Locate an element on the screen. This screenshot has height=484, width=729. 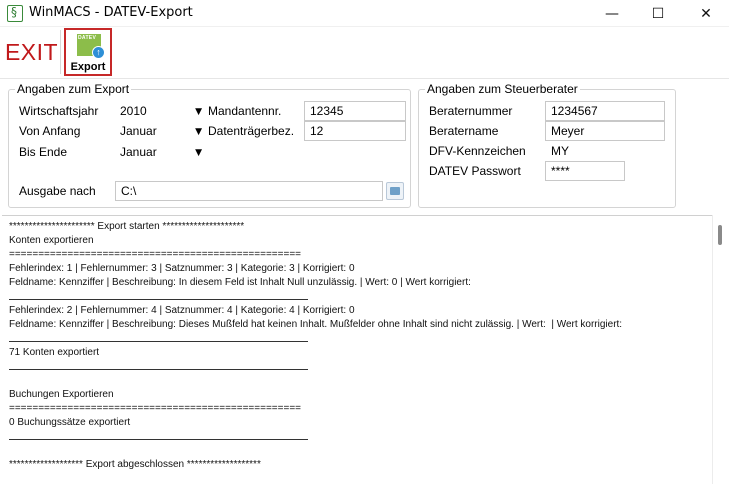
log-line: 71 Konten exportiert is located at coordinates (54, 352).